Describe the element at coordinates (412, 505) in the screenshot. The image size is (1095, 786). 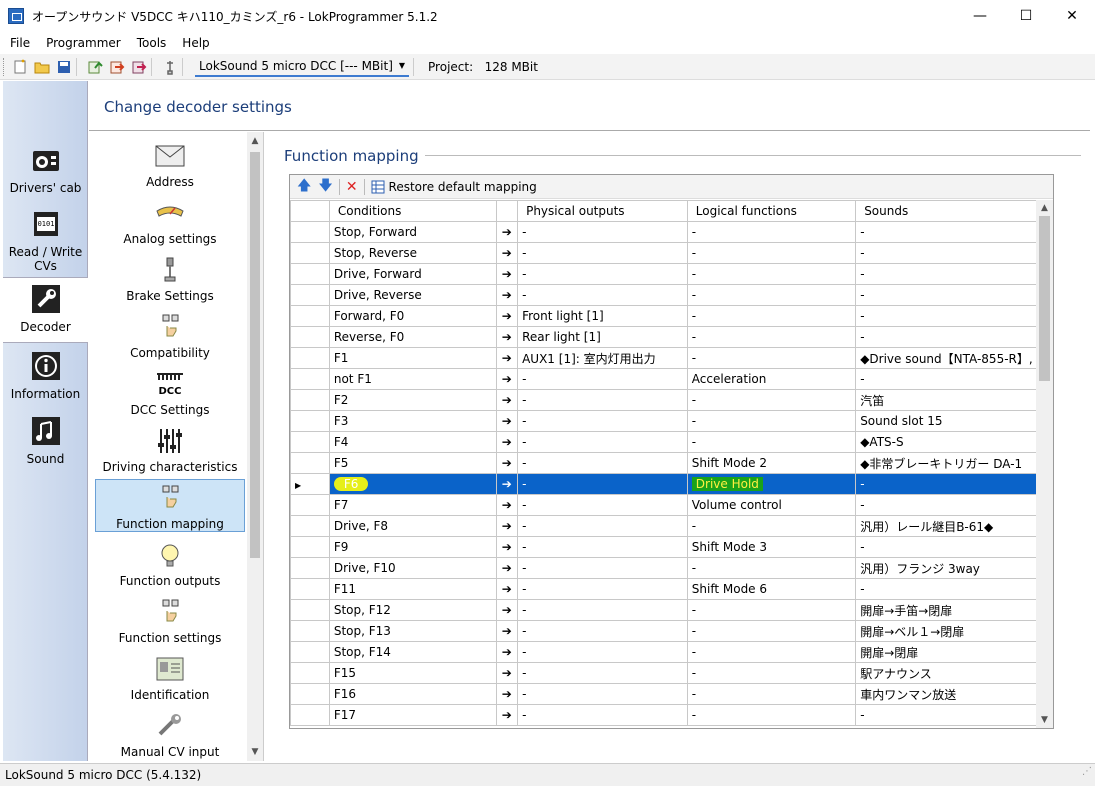
I see `cell-conditions: F7` at that location.